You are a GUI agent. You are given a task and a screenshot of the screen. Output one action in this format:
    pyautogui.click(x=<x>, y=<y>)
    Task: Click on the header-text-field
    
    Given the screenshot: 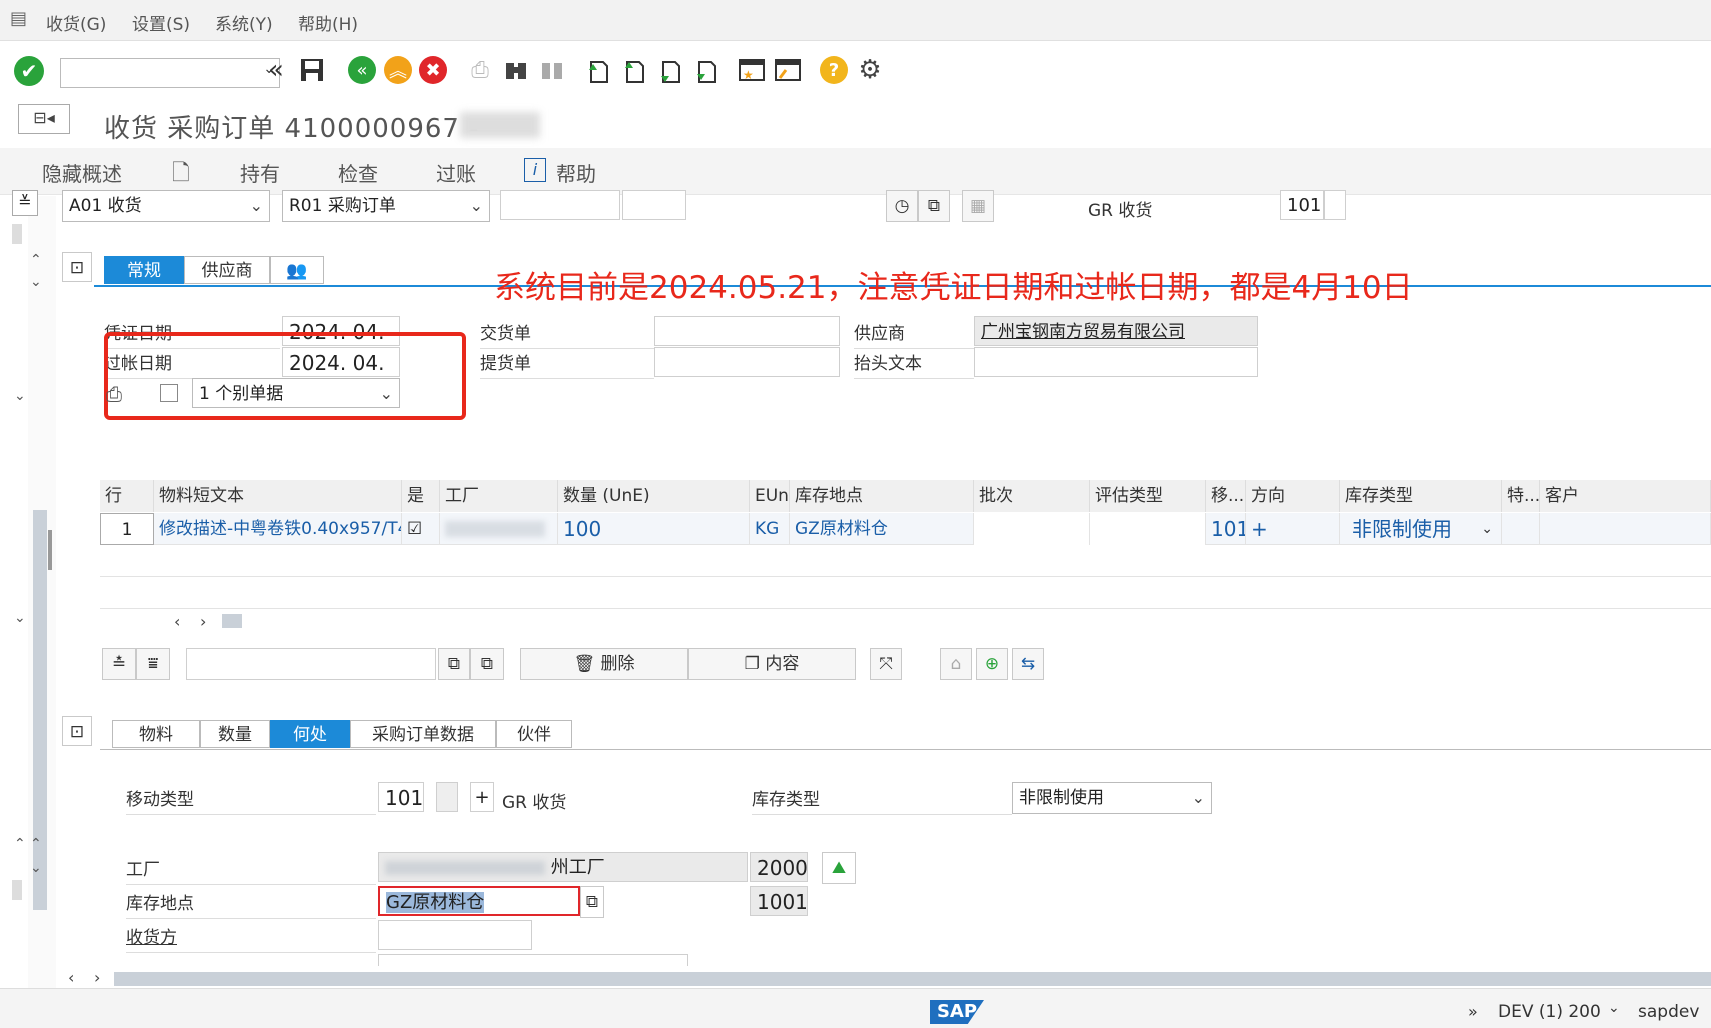 What is the action you would take?
    pyautogui.click(x=1116, y=362)
    